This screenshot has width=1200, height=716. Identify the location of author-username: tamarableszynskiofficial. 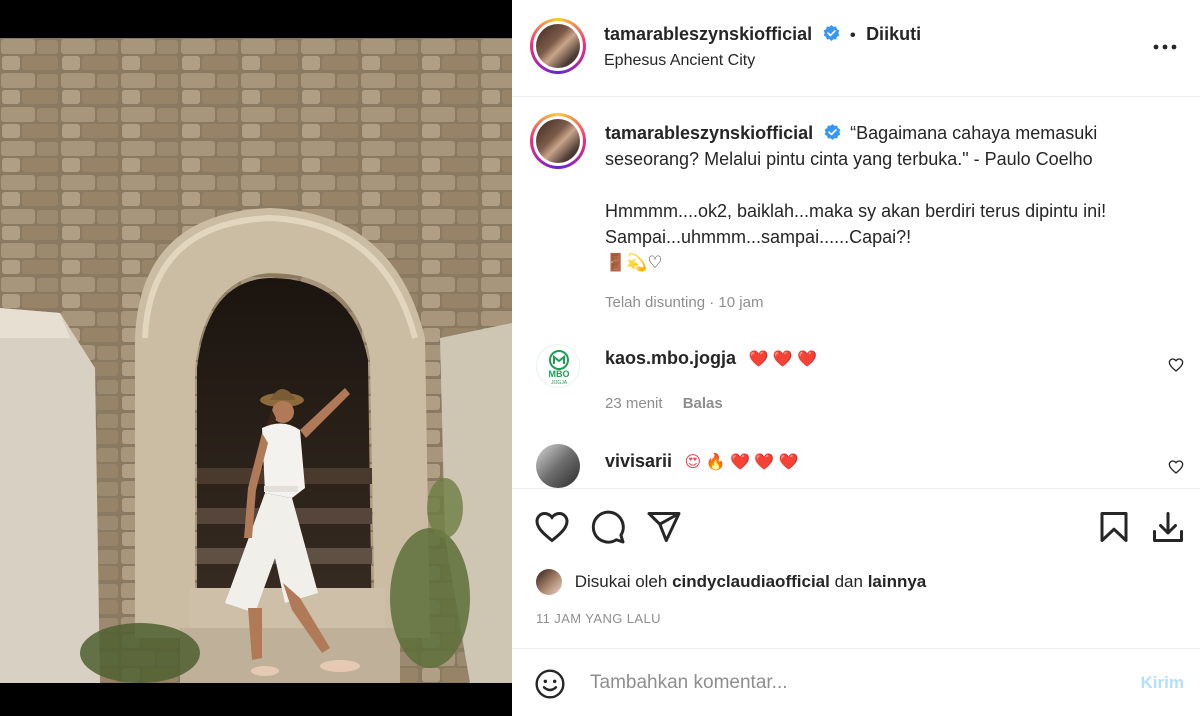
(708, 34).